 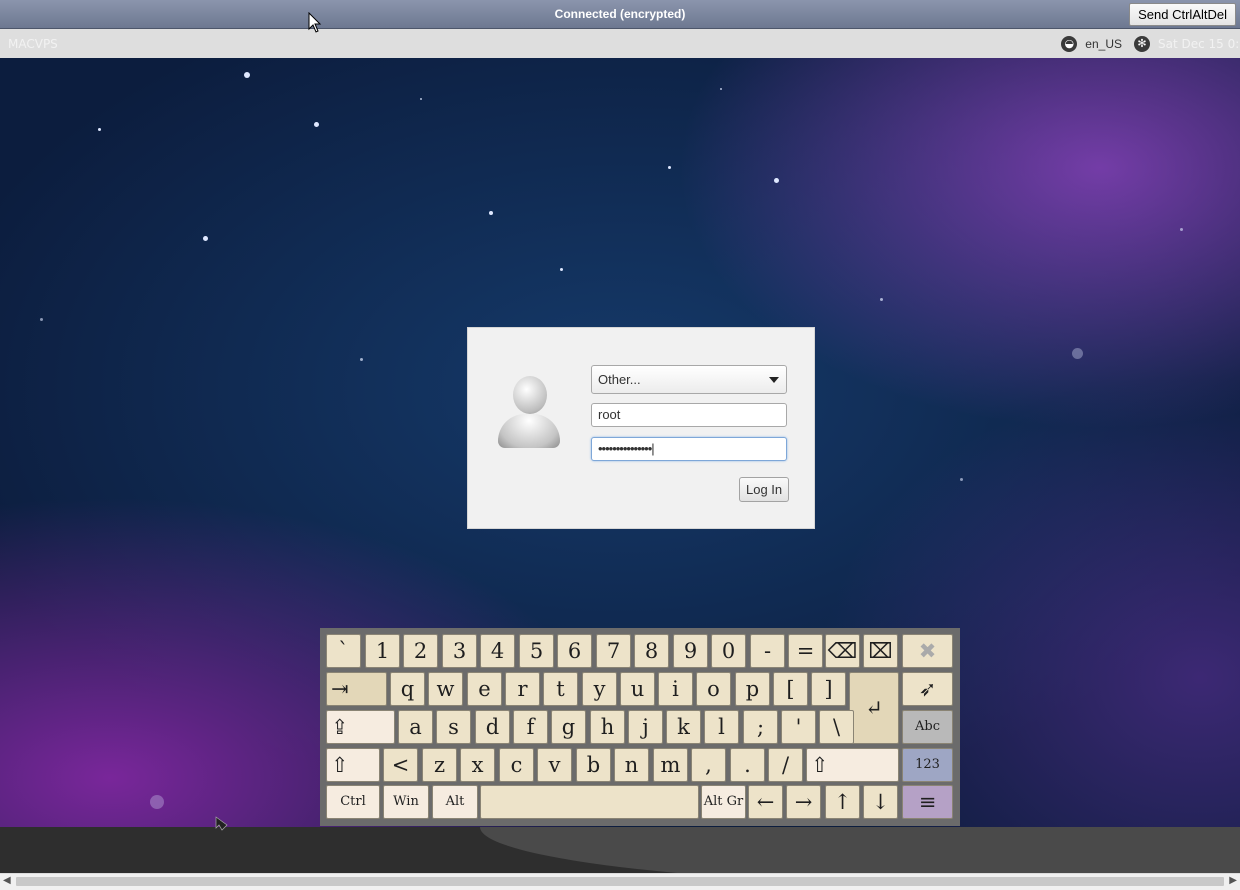 I want to click on username-input: root, so click(x=689, y=415).